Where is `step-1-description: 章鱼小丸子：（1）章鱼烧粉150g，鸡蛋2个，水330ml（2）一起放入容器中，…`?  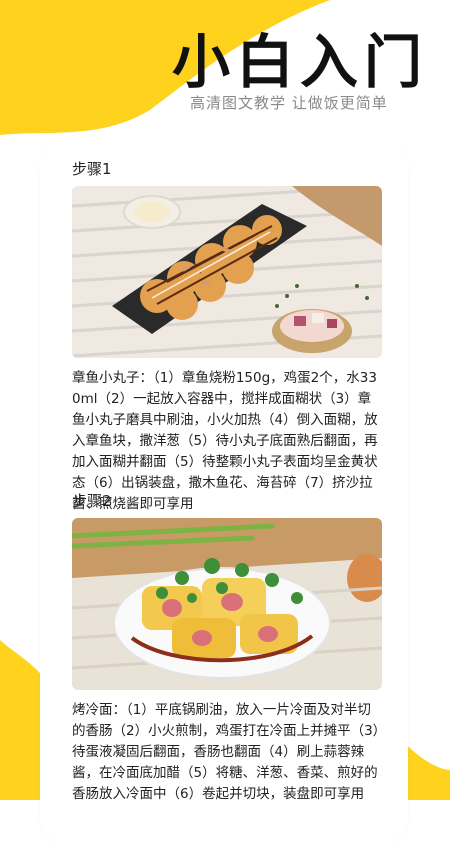 step-1-description: 章鱼小丸子：（1）章鱼烧粉150g，鸡蛋2个，水330ml（2）一起放入容器中，… is located at coordinates (225, 441).